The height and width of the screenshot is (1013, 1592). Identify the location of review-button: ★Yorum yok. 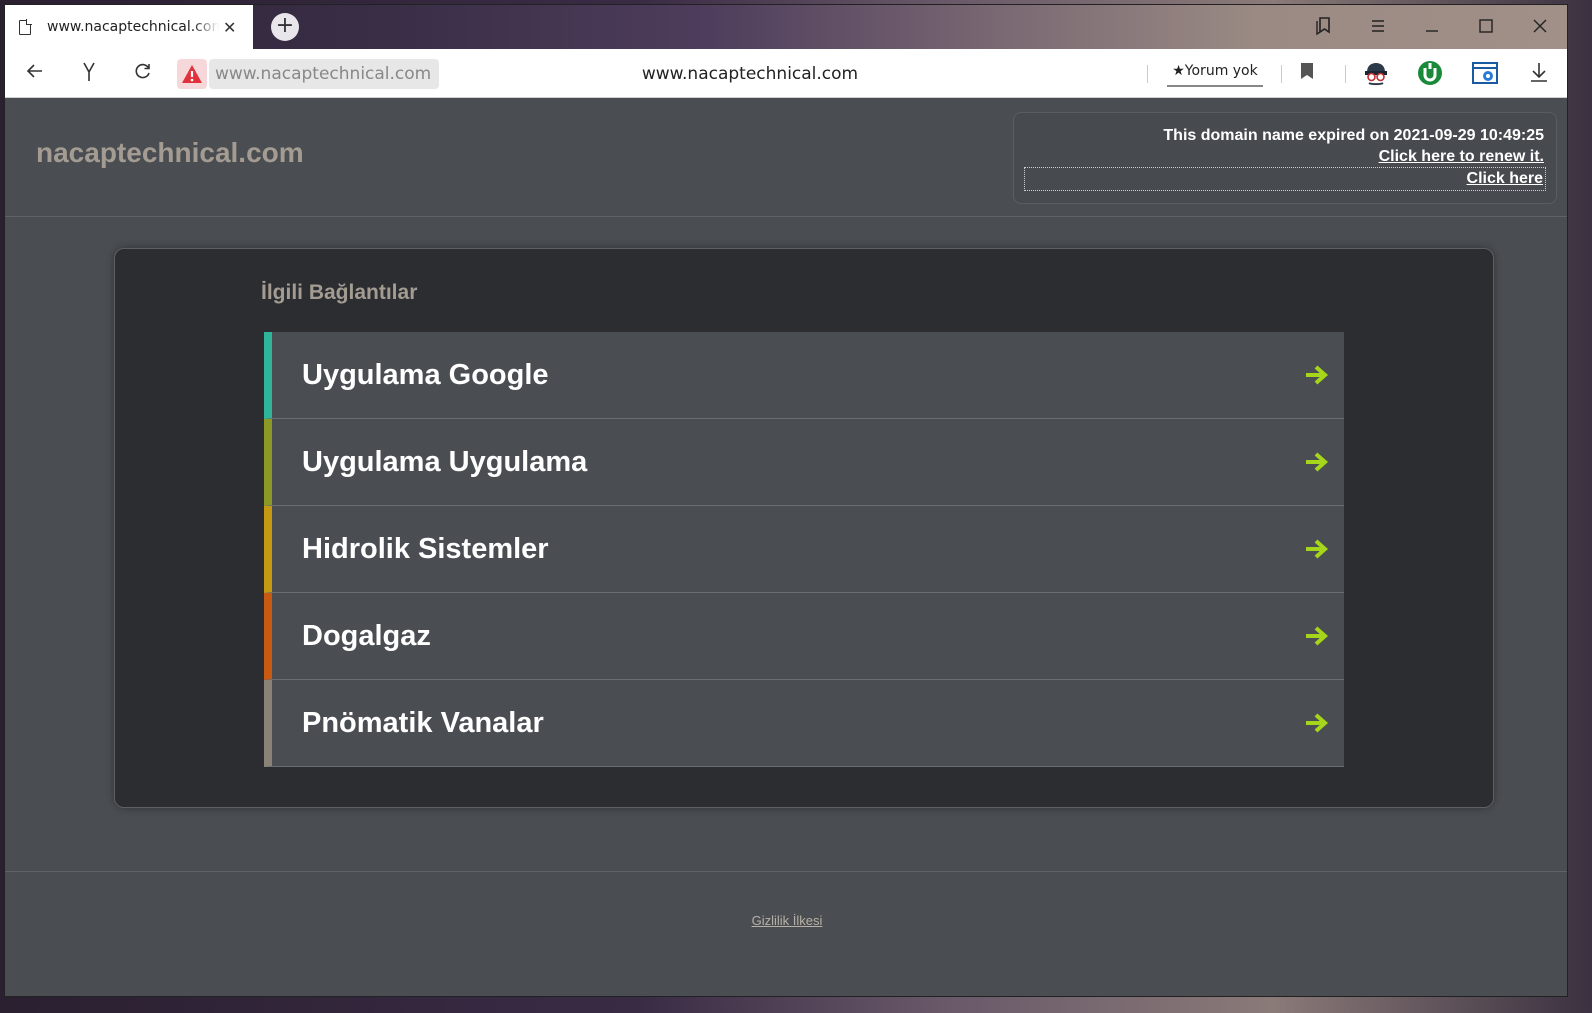
(1215, 73).